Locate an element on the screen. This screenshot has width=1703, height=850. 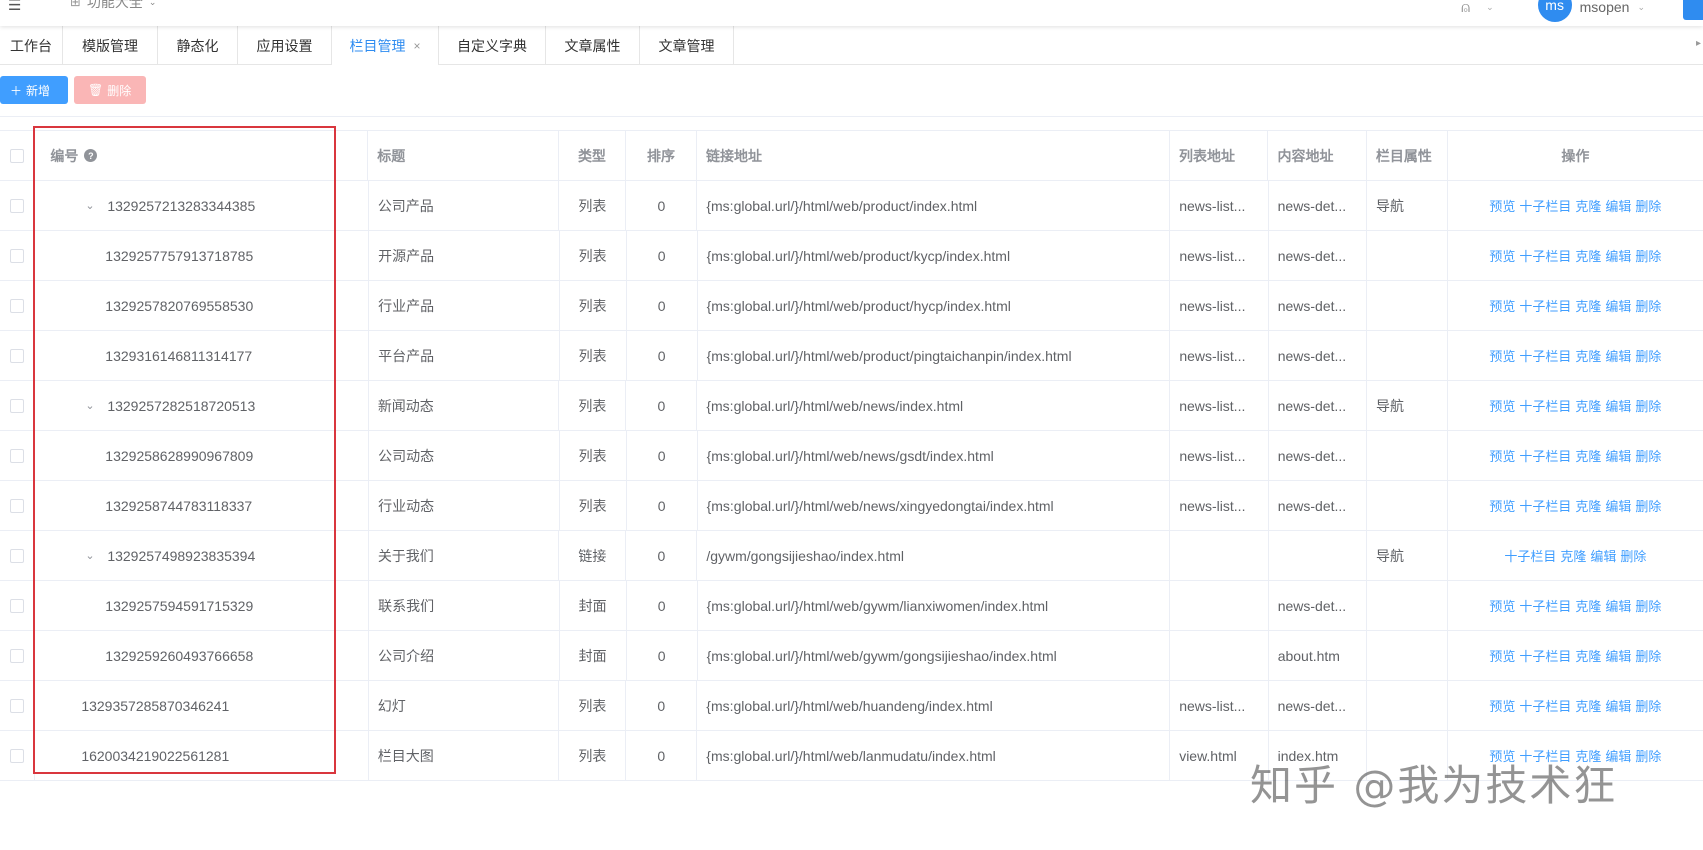
app-switch: ⊞ 功能大全 ⌄ is located at coordinates (113, 6).